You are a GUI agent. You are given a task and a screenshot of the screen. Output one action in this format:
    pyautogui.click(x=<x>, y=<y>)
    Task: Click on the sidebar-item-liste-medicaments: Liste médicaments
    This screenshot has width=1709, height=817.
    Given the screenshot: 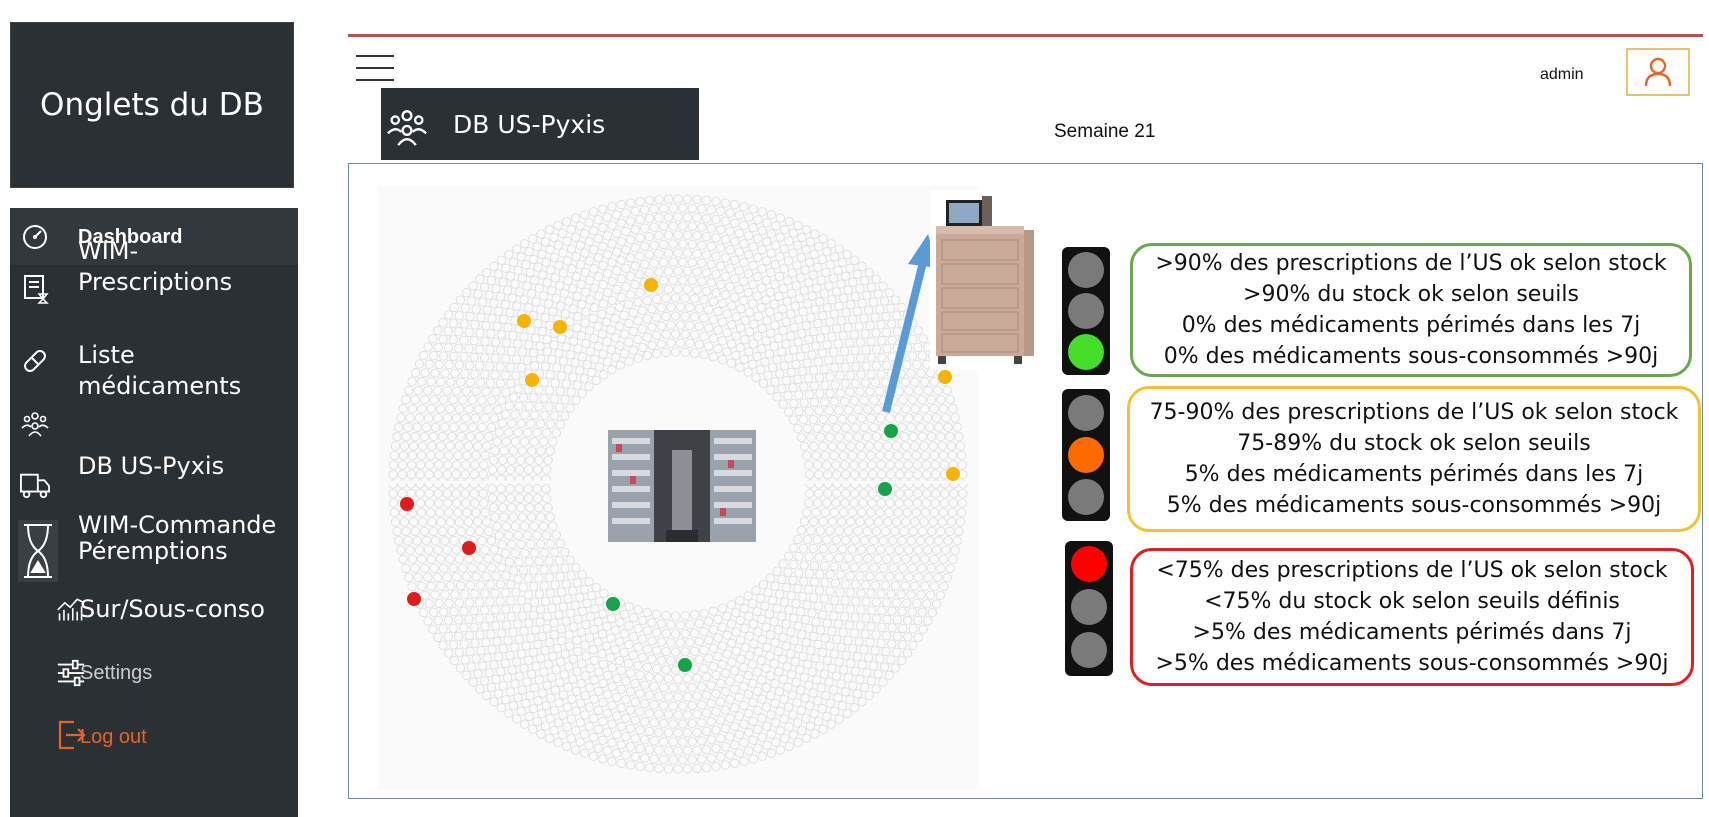 What is the action you would take?
    pyautogui.click(x=154, y=374)
    